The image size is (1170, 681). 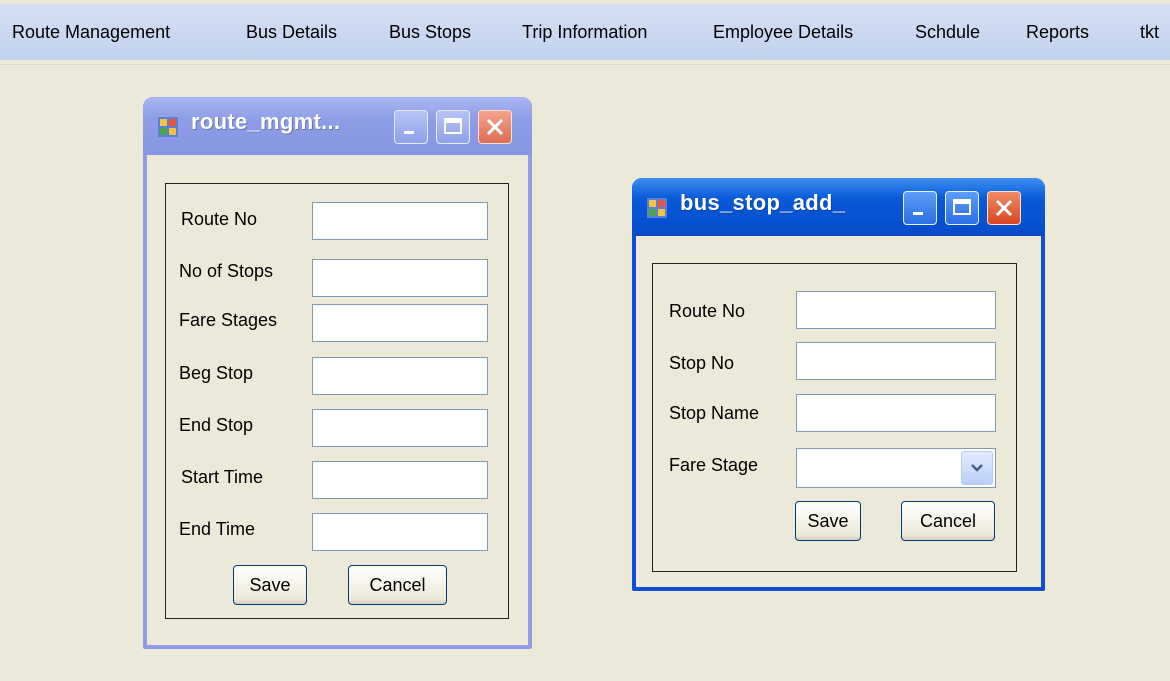 I want to click on menu-tkt: tkt, so click(x=1149, y=32).